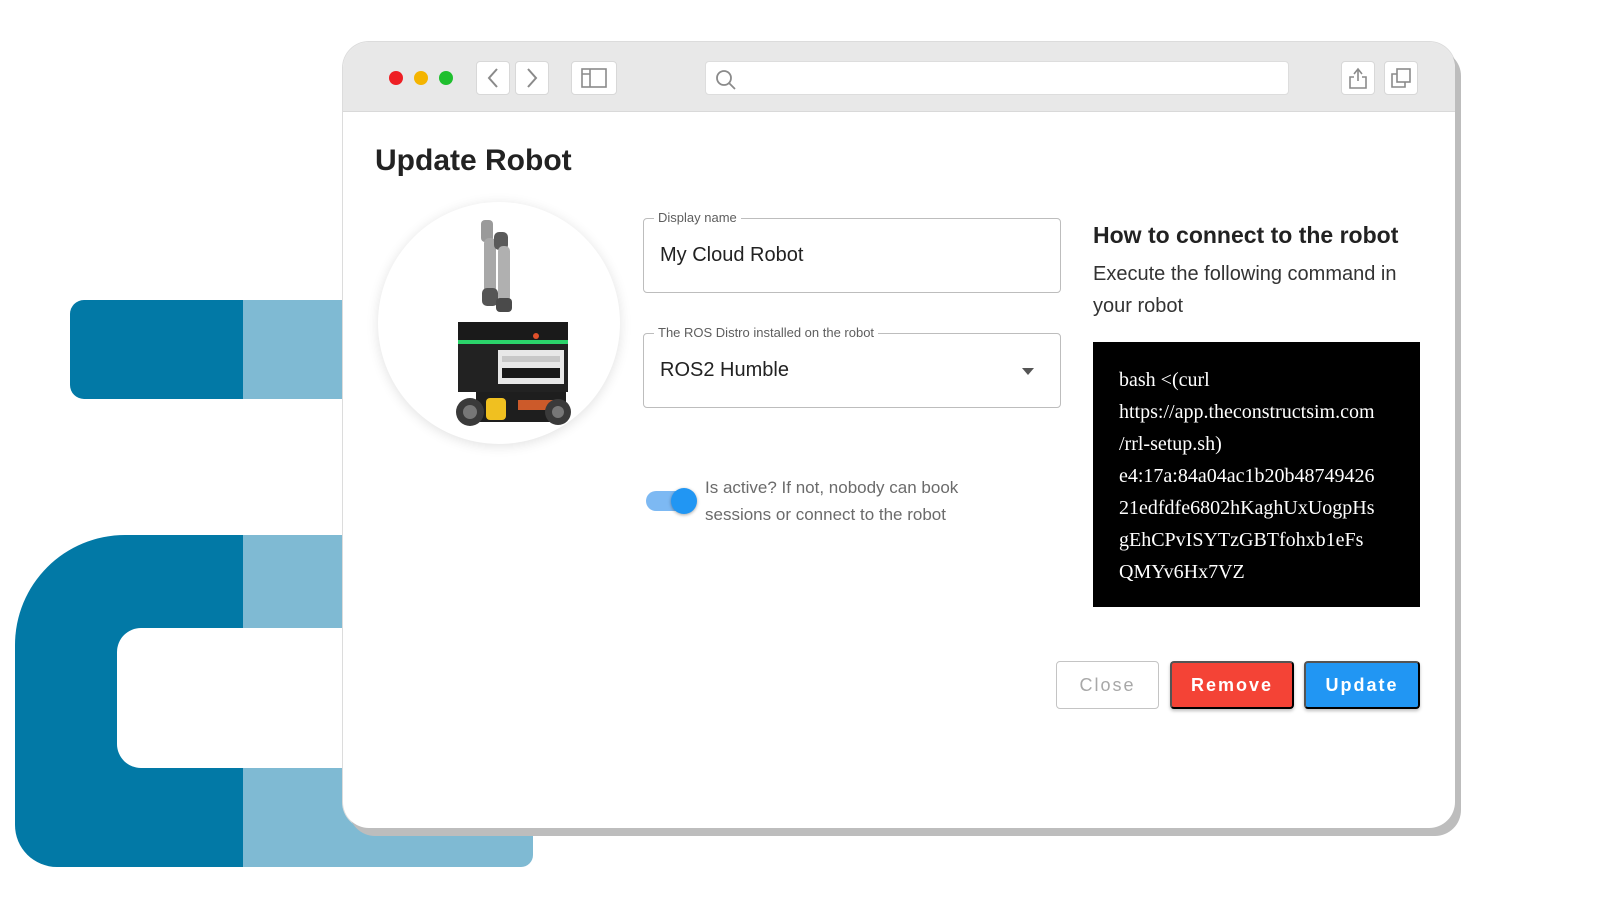 The width and height of the screenshot is (1598, 920). What do you see at coordinates (1182, 572) in the screenshot?
I see `command-line: QMYv6Hx7VZ` at bounding box center [1182, 572].